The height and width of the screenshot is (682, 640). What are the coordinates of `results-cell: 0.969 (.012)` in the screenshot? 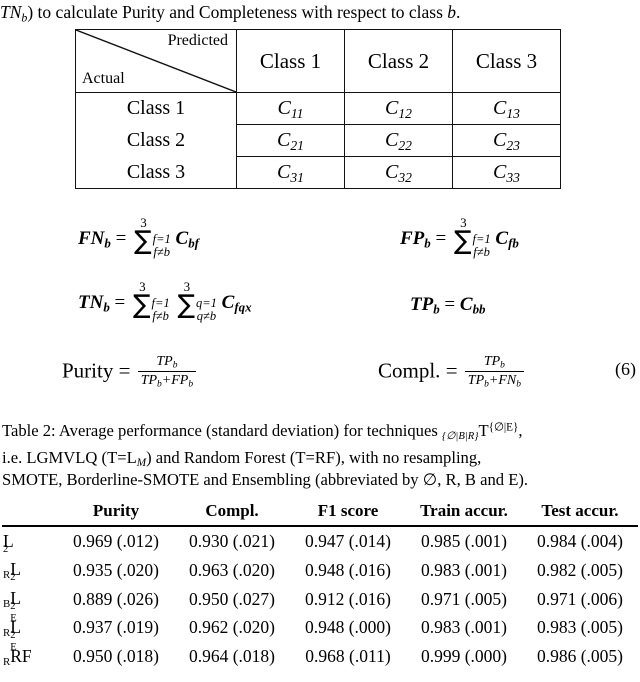 It's located at (116, 540).